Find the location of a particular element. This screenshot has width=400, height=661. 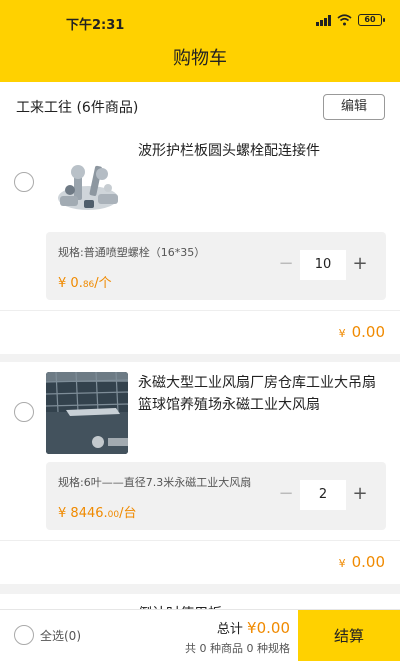

signal-icon is located at coordinates (323, 20).